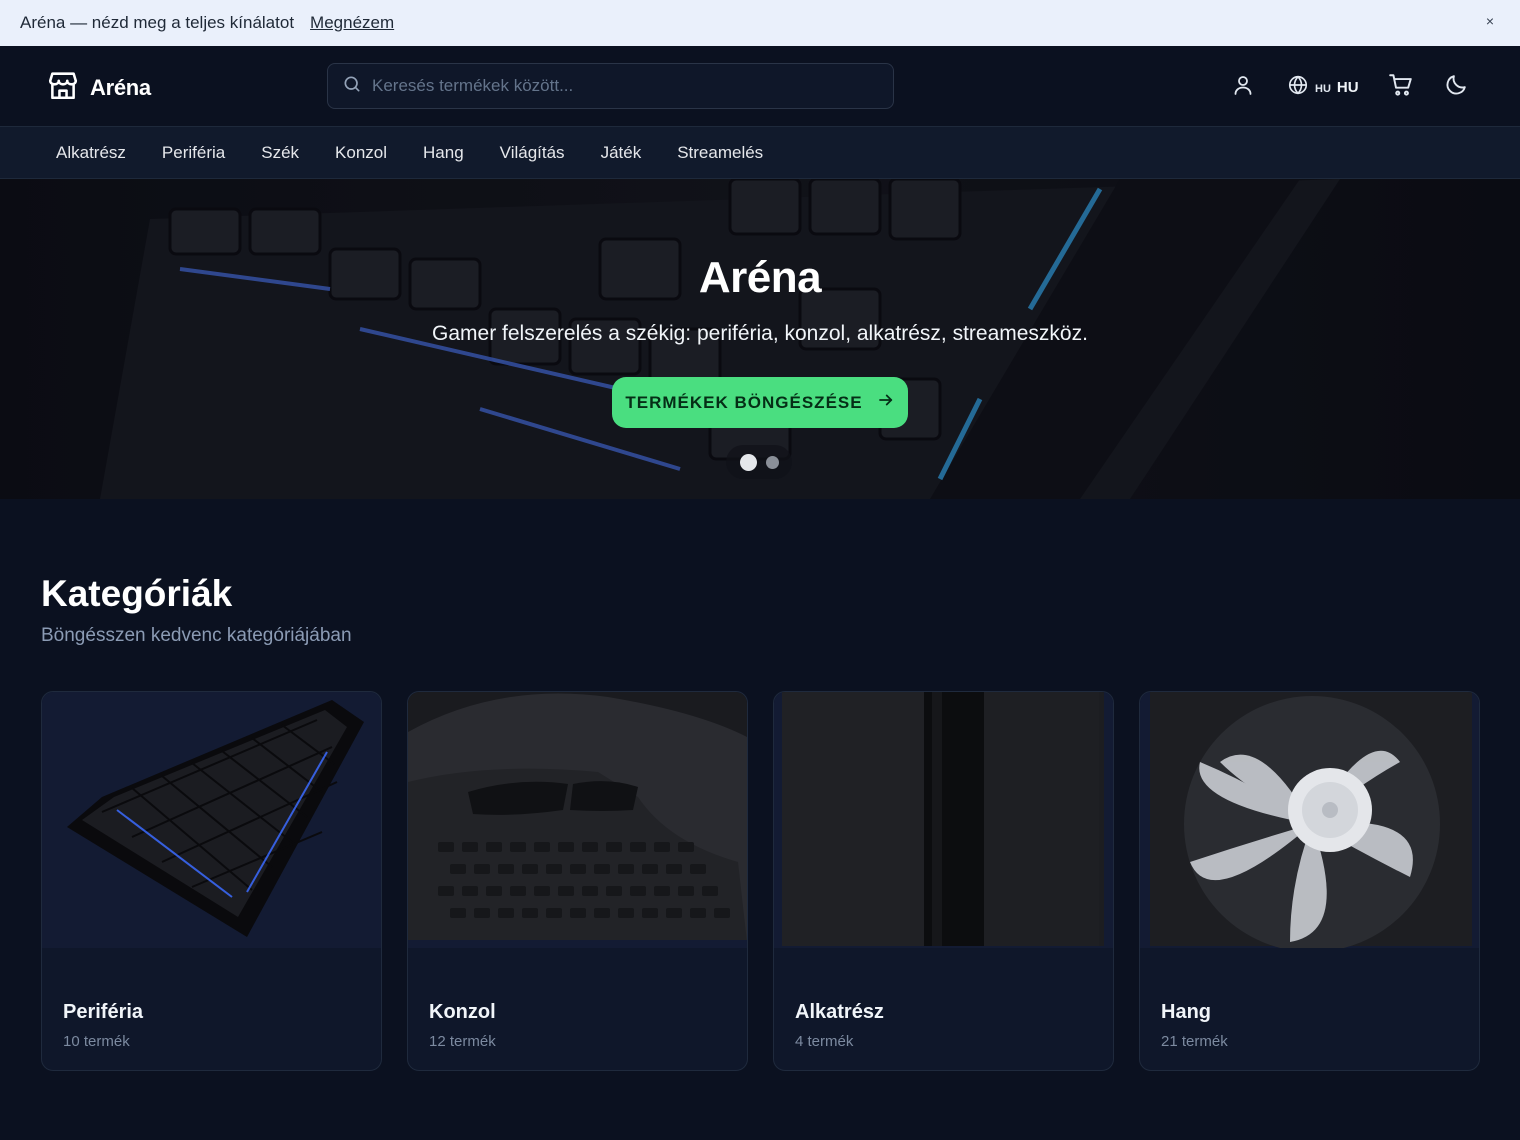 Image resolution: width=1520 pixels, height=1140 pixels. What do you see at coordinates (760, 277) in the screenshot?
I see `hero-title: Aréna` at bounding box center [760, 277].